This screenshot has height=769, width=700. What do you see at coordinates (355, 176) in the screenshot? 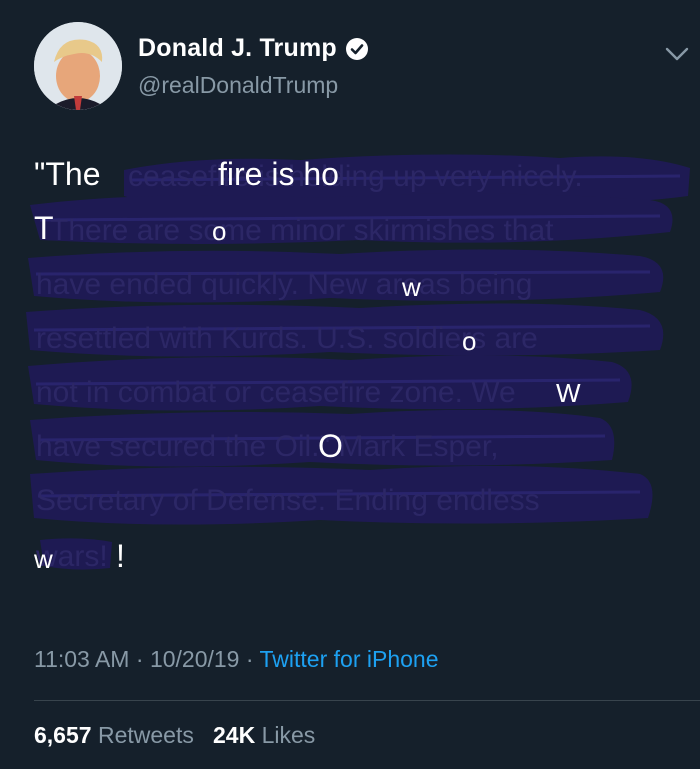
I see `obscured-line-1: ceasefire is holding up very nicely.` at bounding box center [355, 176].